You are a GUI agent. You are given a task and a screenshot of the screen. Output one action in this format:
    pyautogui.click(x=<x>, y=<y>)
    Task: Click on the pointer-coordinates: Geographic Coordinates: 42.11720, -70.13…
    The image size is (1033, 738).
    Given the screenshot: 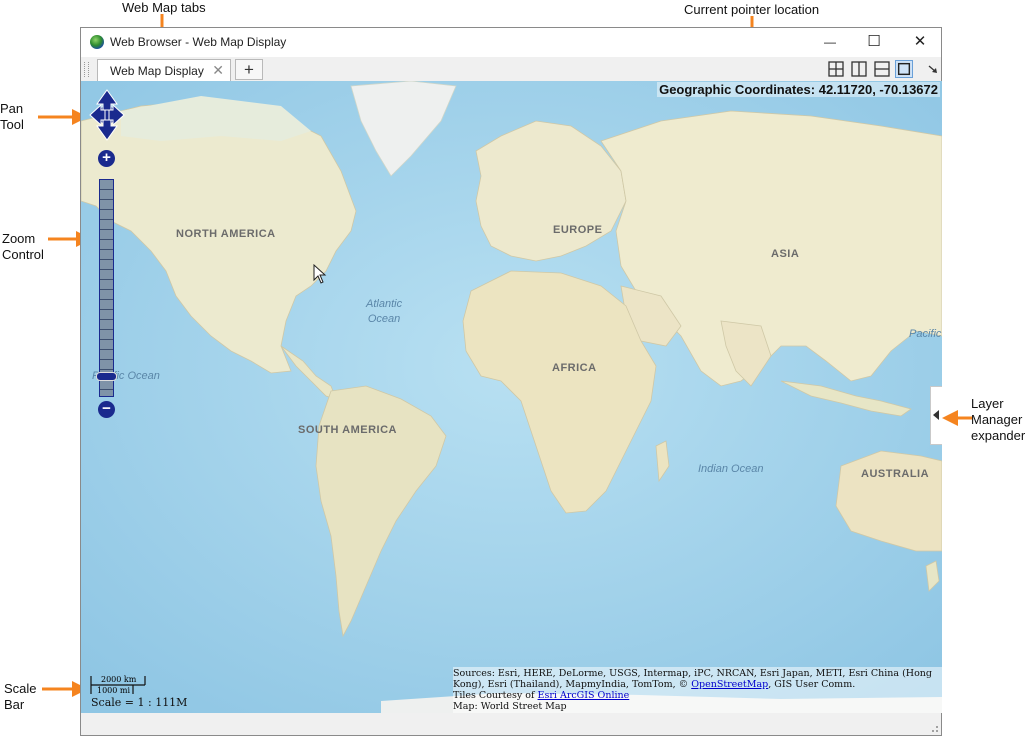 What is the action you would take?
    pyautogui.click(x=798, y=89)
    